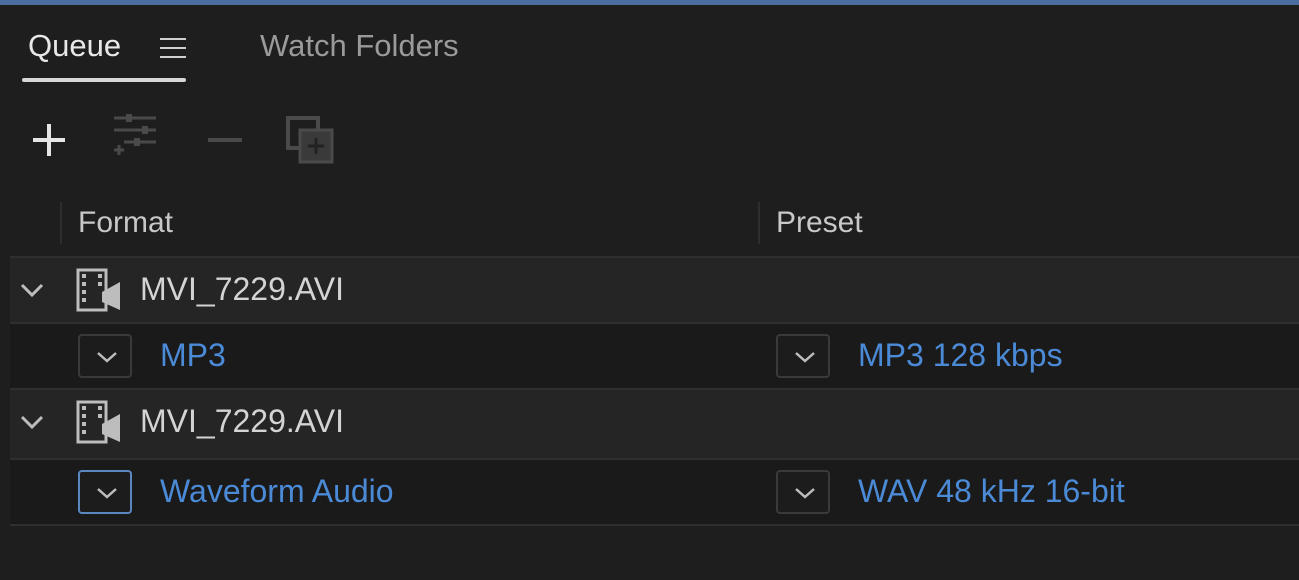 The image size is (1299, 580). What do you see at coordinates (960, 355) in the screenshot?
I see `preset-value-link: MP3 128 kbps` at bounding box center [960, 355].